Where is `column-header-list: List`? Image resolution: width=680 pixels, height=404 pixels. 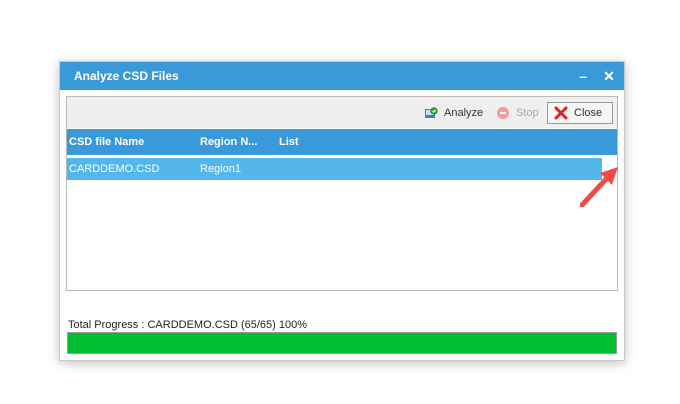 column-header-list: List is located at coordinates (289, 142).